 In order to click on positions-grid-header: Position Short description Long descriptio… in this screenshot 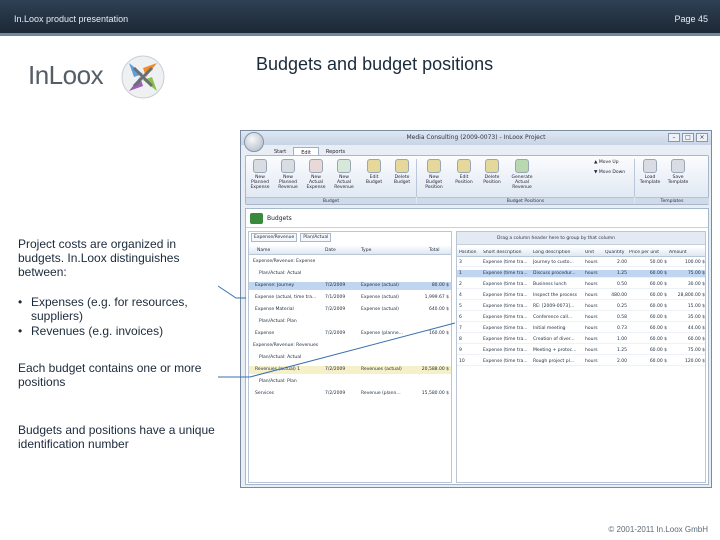, I will do `click(581, 252)`.